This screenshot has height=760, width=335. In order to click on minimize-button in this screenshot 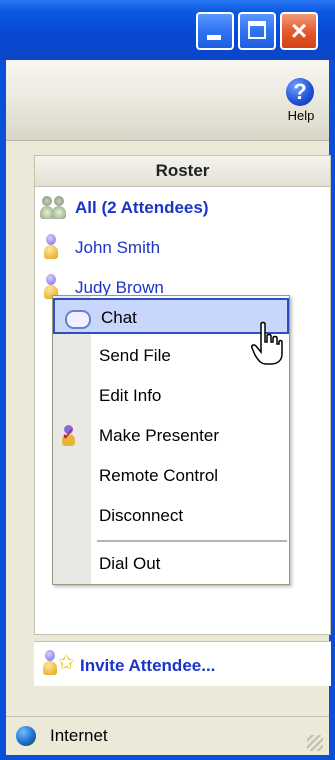, I will do `click(215, 31)`.